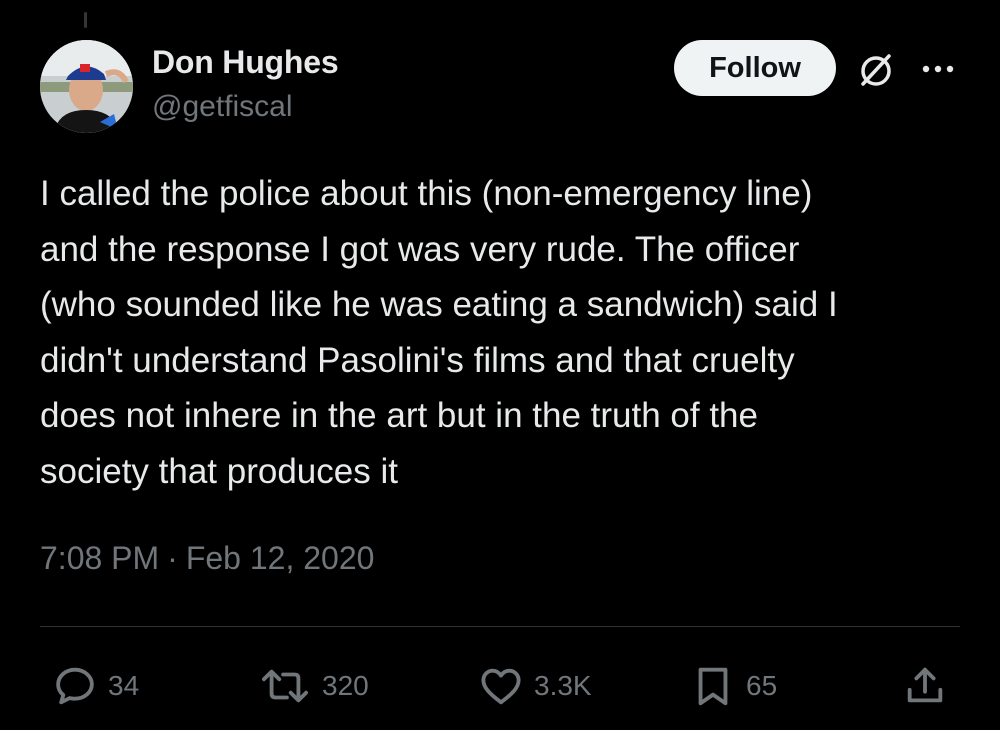  What do you see at coordinates (85, 20) in the screenshot?
I see `thread-connector-line` at bounding box center [85, 20].